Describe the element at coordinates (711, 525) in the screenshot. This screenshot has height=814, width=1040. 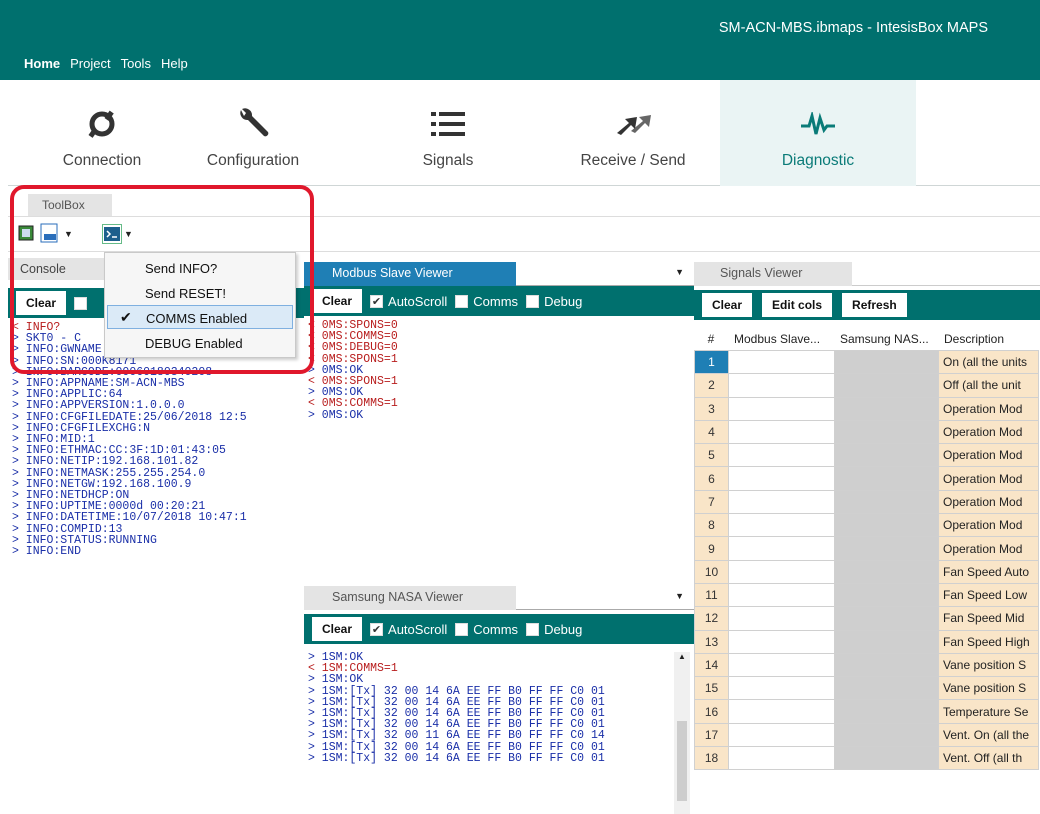
I see `row-number: 8` at that location.